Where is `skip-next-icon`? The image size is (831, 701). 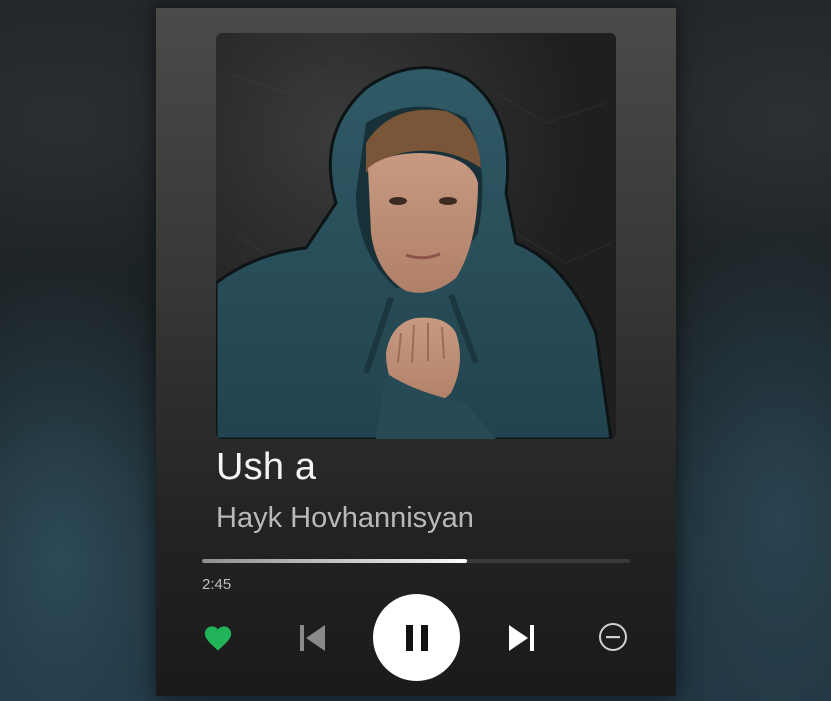
skip-next-icon is located at coordinates (521, 638).